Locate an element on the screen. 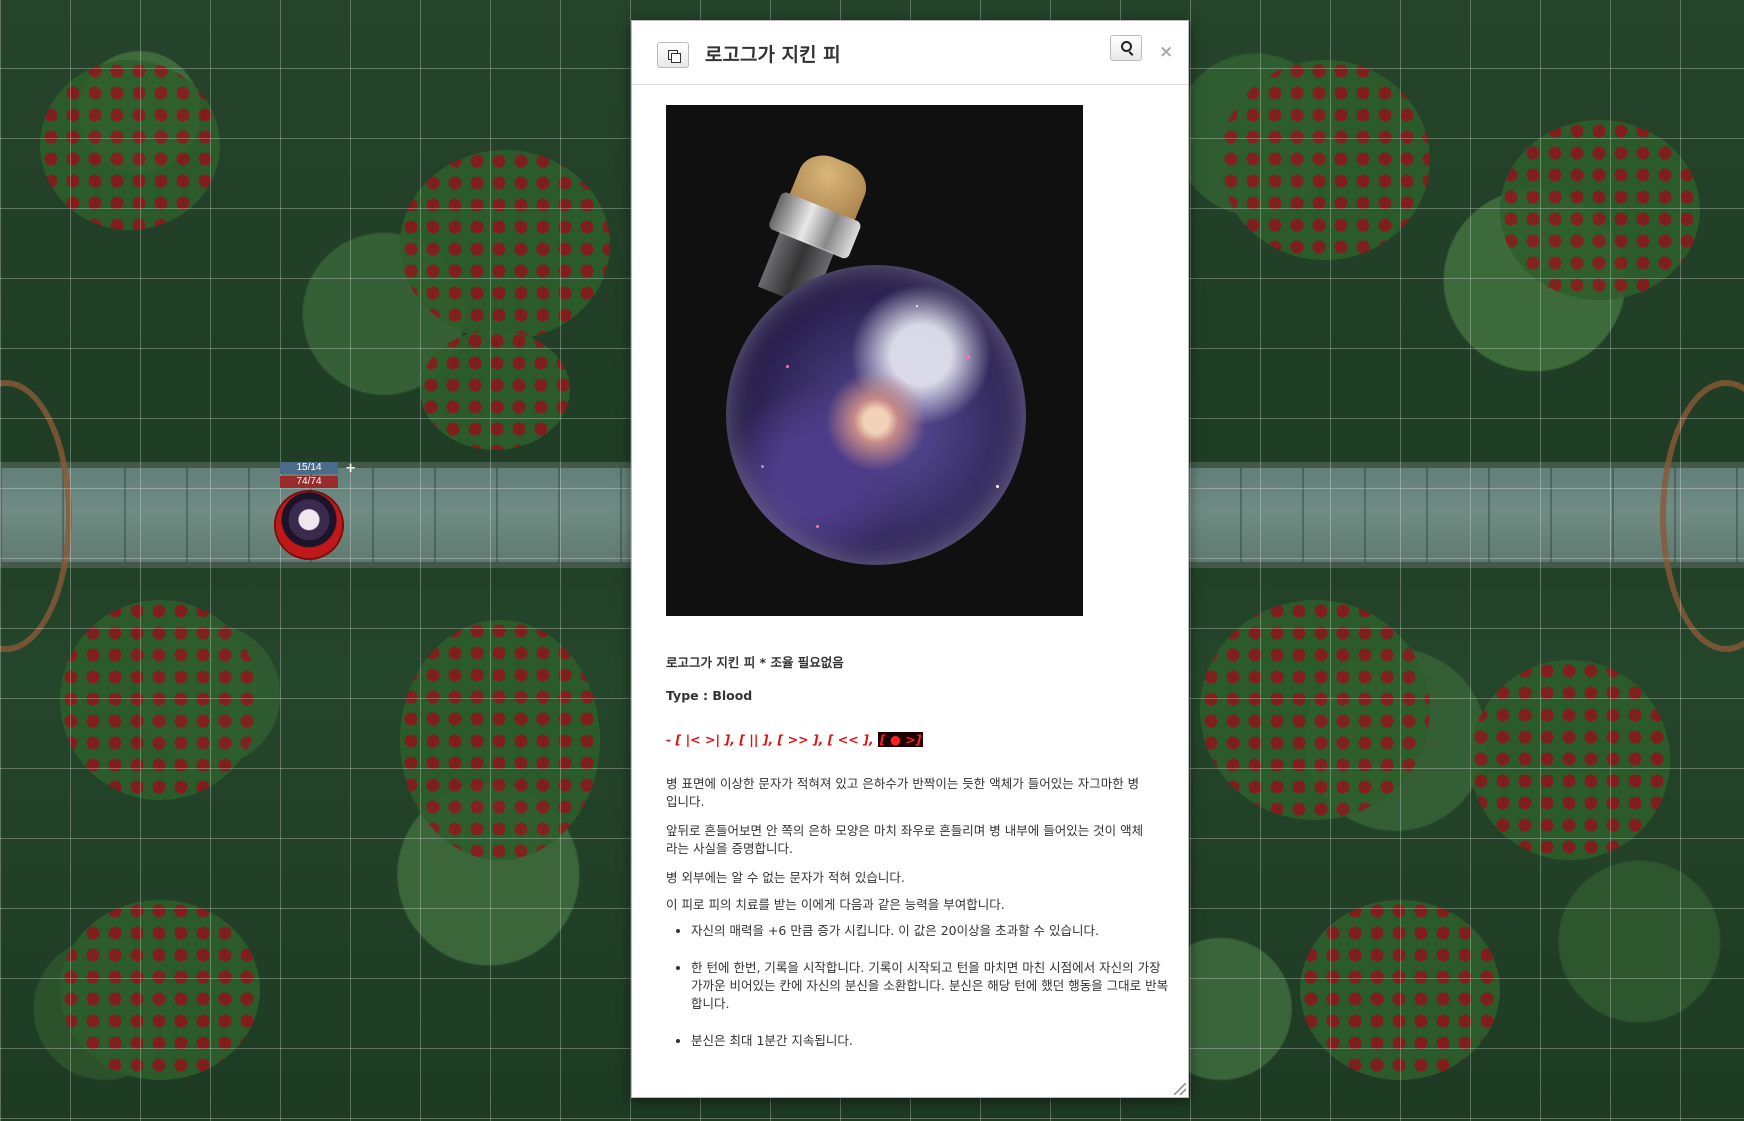 The image size is (1744, 1121). popout-icon is located at coordinates (674, 56).